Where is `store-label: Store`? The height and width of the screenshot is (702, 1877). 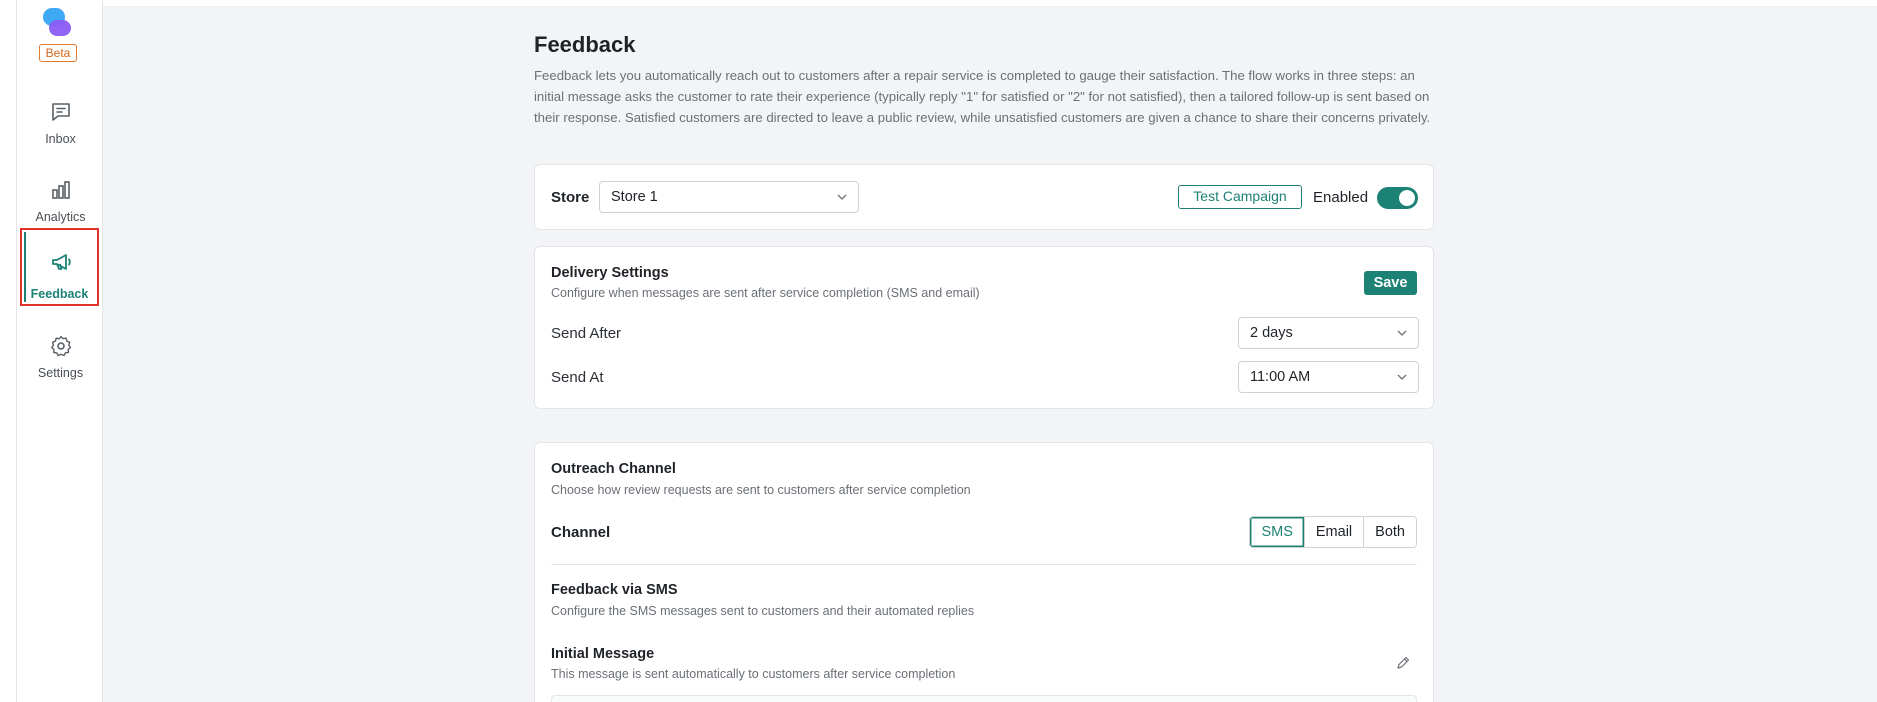 store-label: Store is located at coordinates (570, 197).